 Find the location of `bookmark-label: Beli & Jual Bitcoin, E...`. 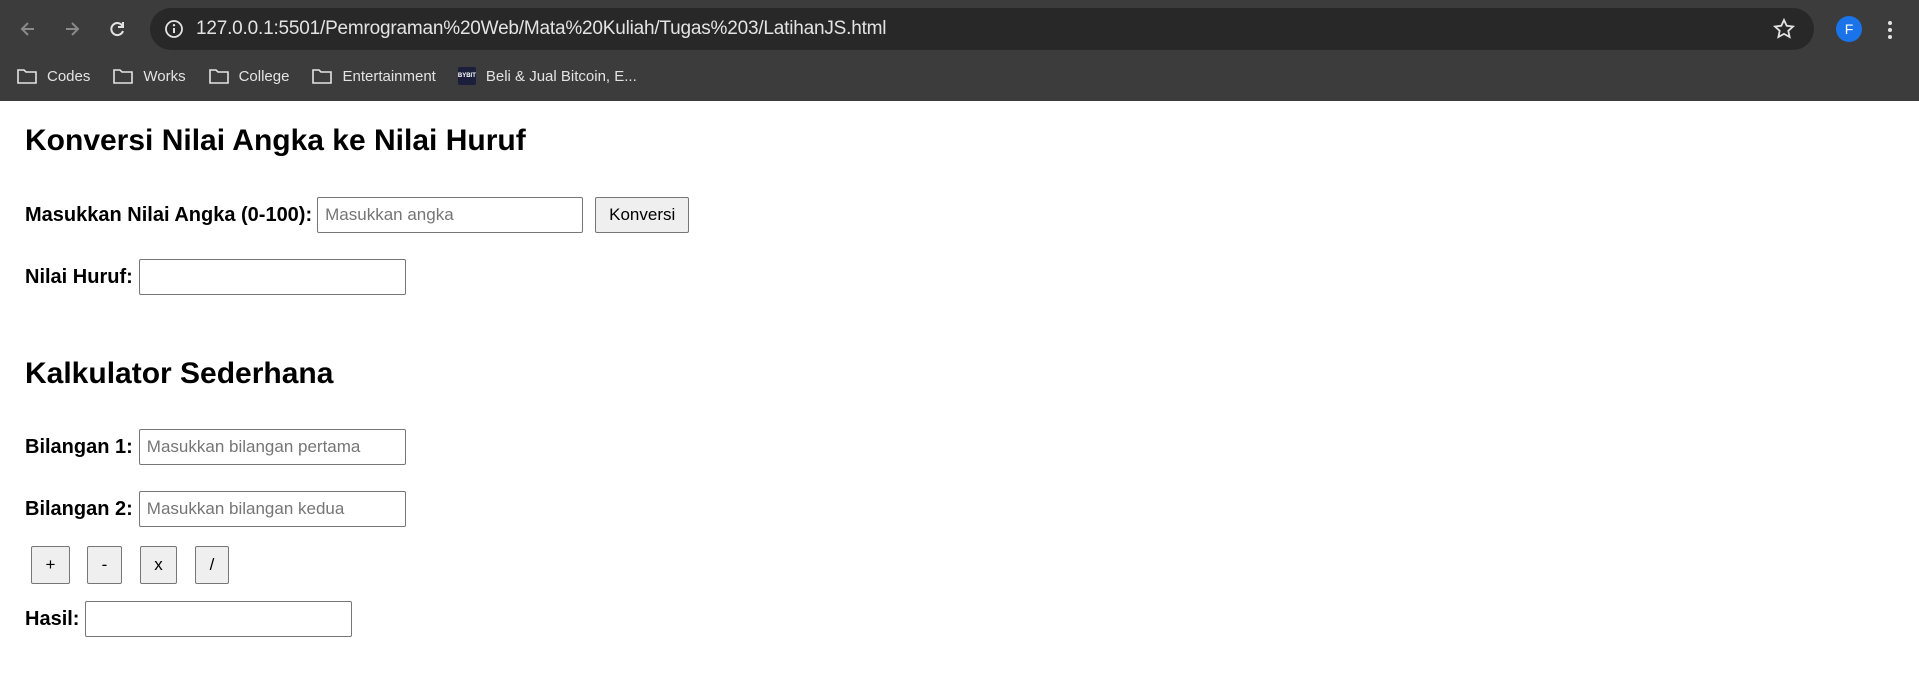

bookmark-label: Beli & Jual Bitcoin, E... is located at coordinates (561, 76).